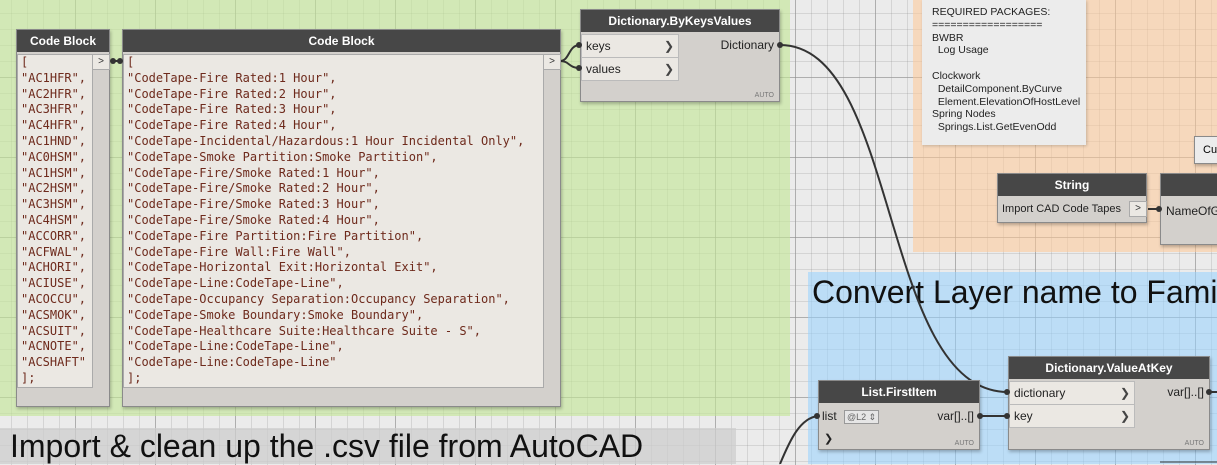  What do you see at coordinates (994, 127) in the screenshot?
I see `code-line: Springs.List.GetEvenOdd` at bounding box center [994, 127].